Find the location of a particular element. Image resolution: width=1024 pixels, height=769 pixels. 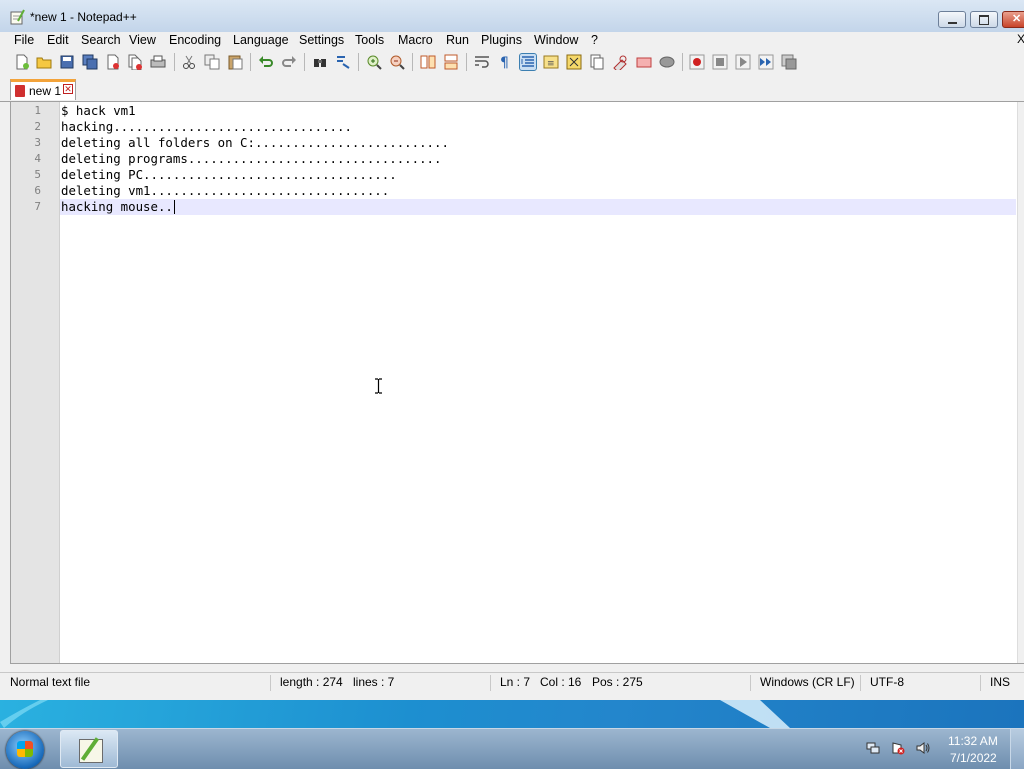

user-language-icon: ≡ is located at coordinates (551, 62).